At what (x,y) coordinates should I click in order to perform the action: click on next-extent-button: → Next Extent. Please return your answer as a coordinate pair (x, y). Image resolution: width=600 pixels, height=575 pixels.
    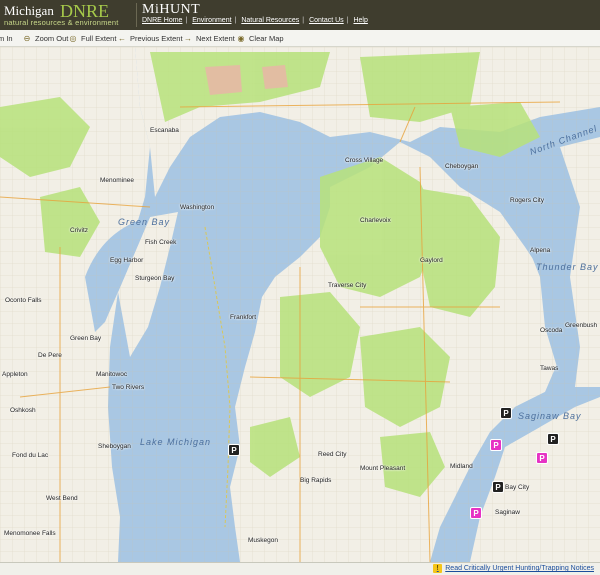
    Looking at the image, I should click on (209, 38).